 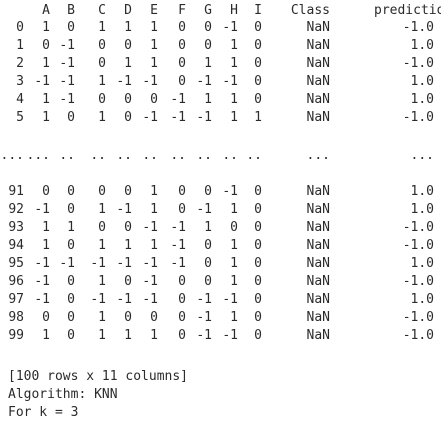 I want to click on k-value-text: For k = 3, so click(x=43, y=412).